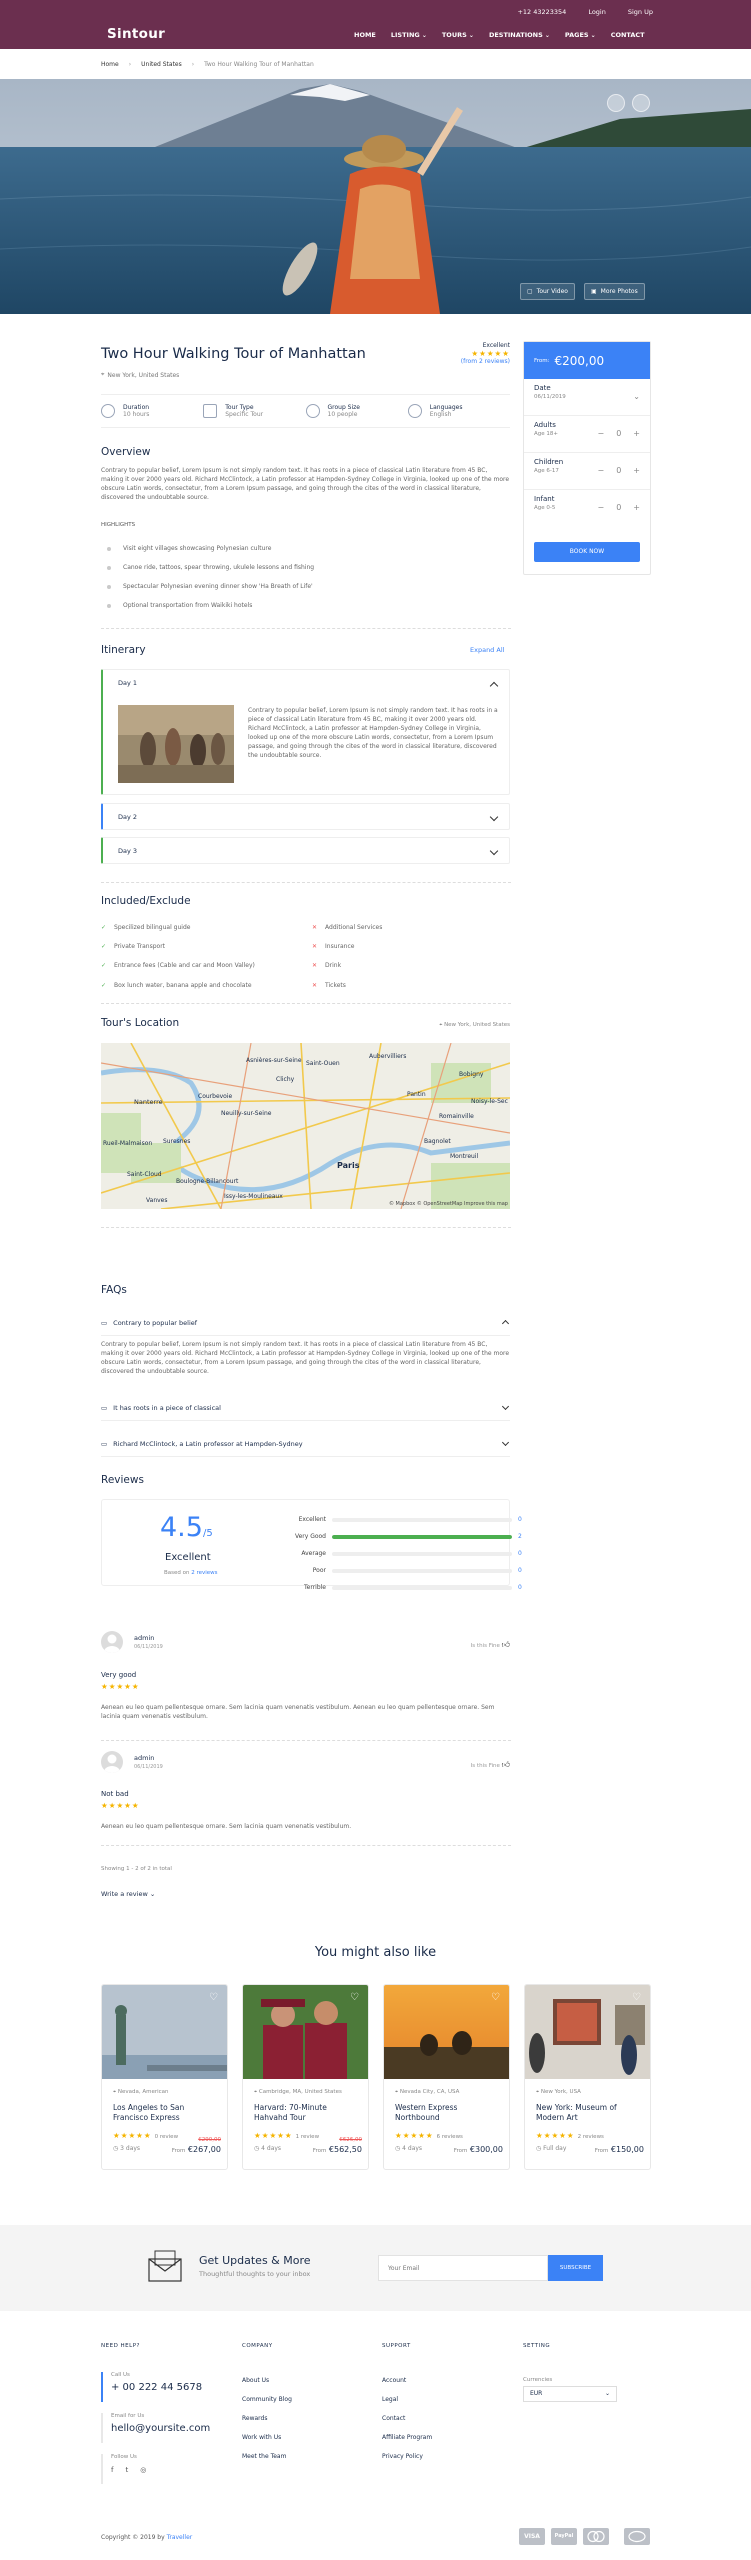 The height and width of the screenshot is (2560, 751). What do you see at coordinates (407, 2456) in the screenshot?
I see `footer-link: Privacy Policy` at bounding box center [407, 2456].